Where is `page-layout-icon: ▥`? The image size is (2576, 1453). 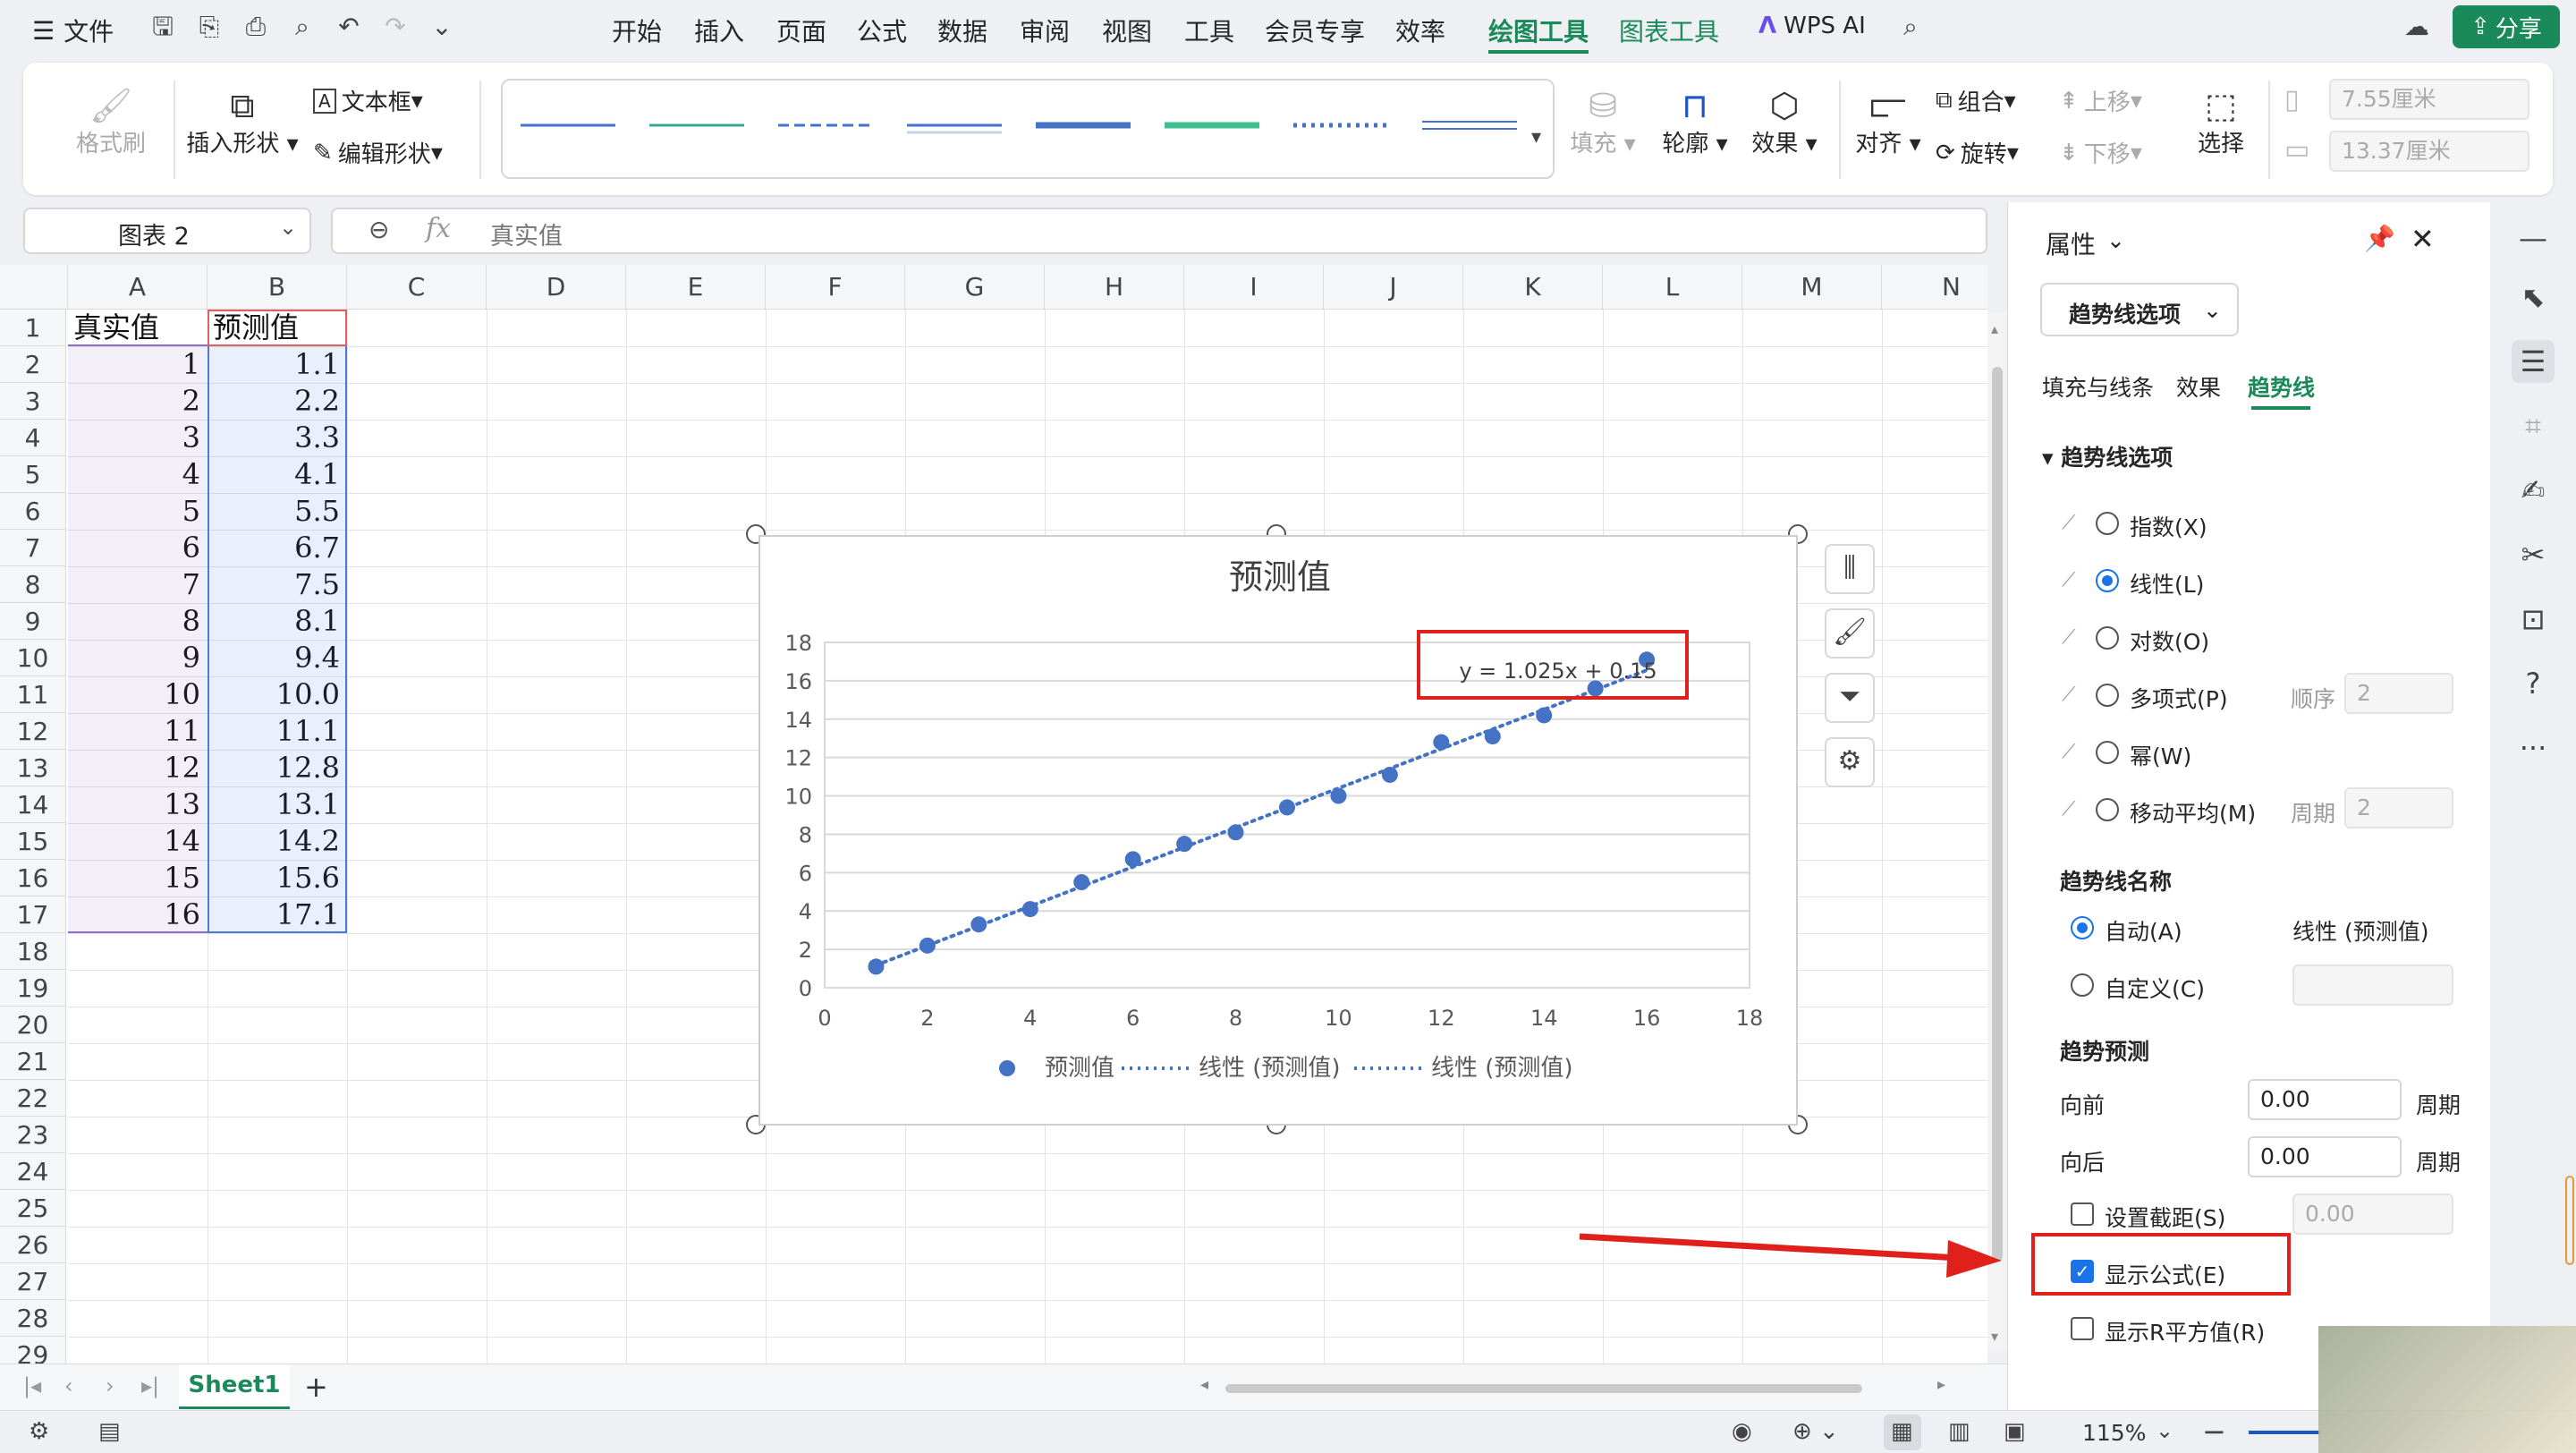
page-layout-icon: ▥ is located at coordinates (1959, 1431).